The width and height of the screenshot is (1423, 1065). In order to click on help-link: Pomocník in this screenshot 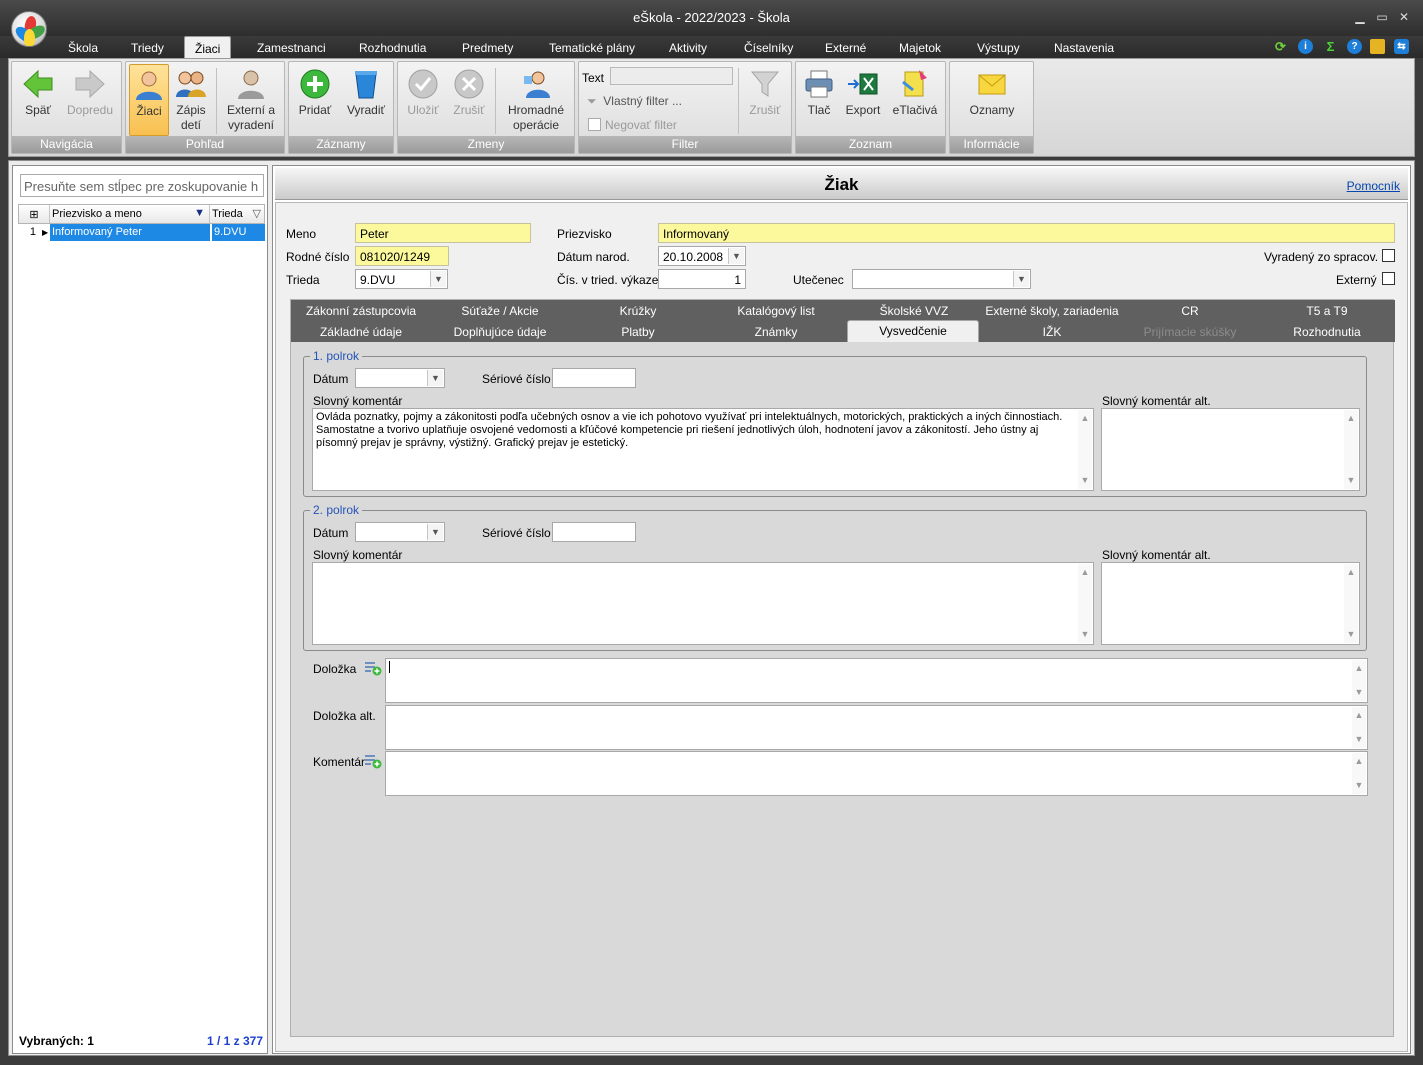, I will do `click(1373, 186)`.